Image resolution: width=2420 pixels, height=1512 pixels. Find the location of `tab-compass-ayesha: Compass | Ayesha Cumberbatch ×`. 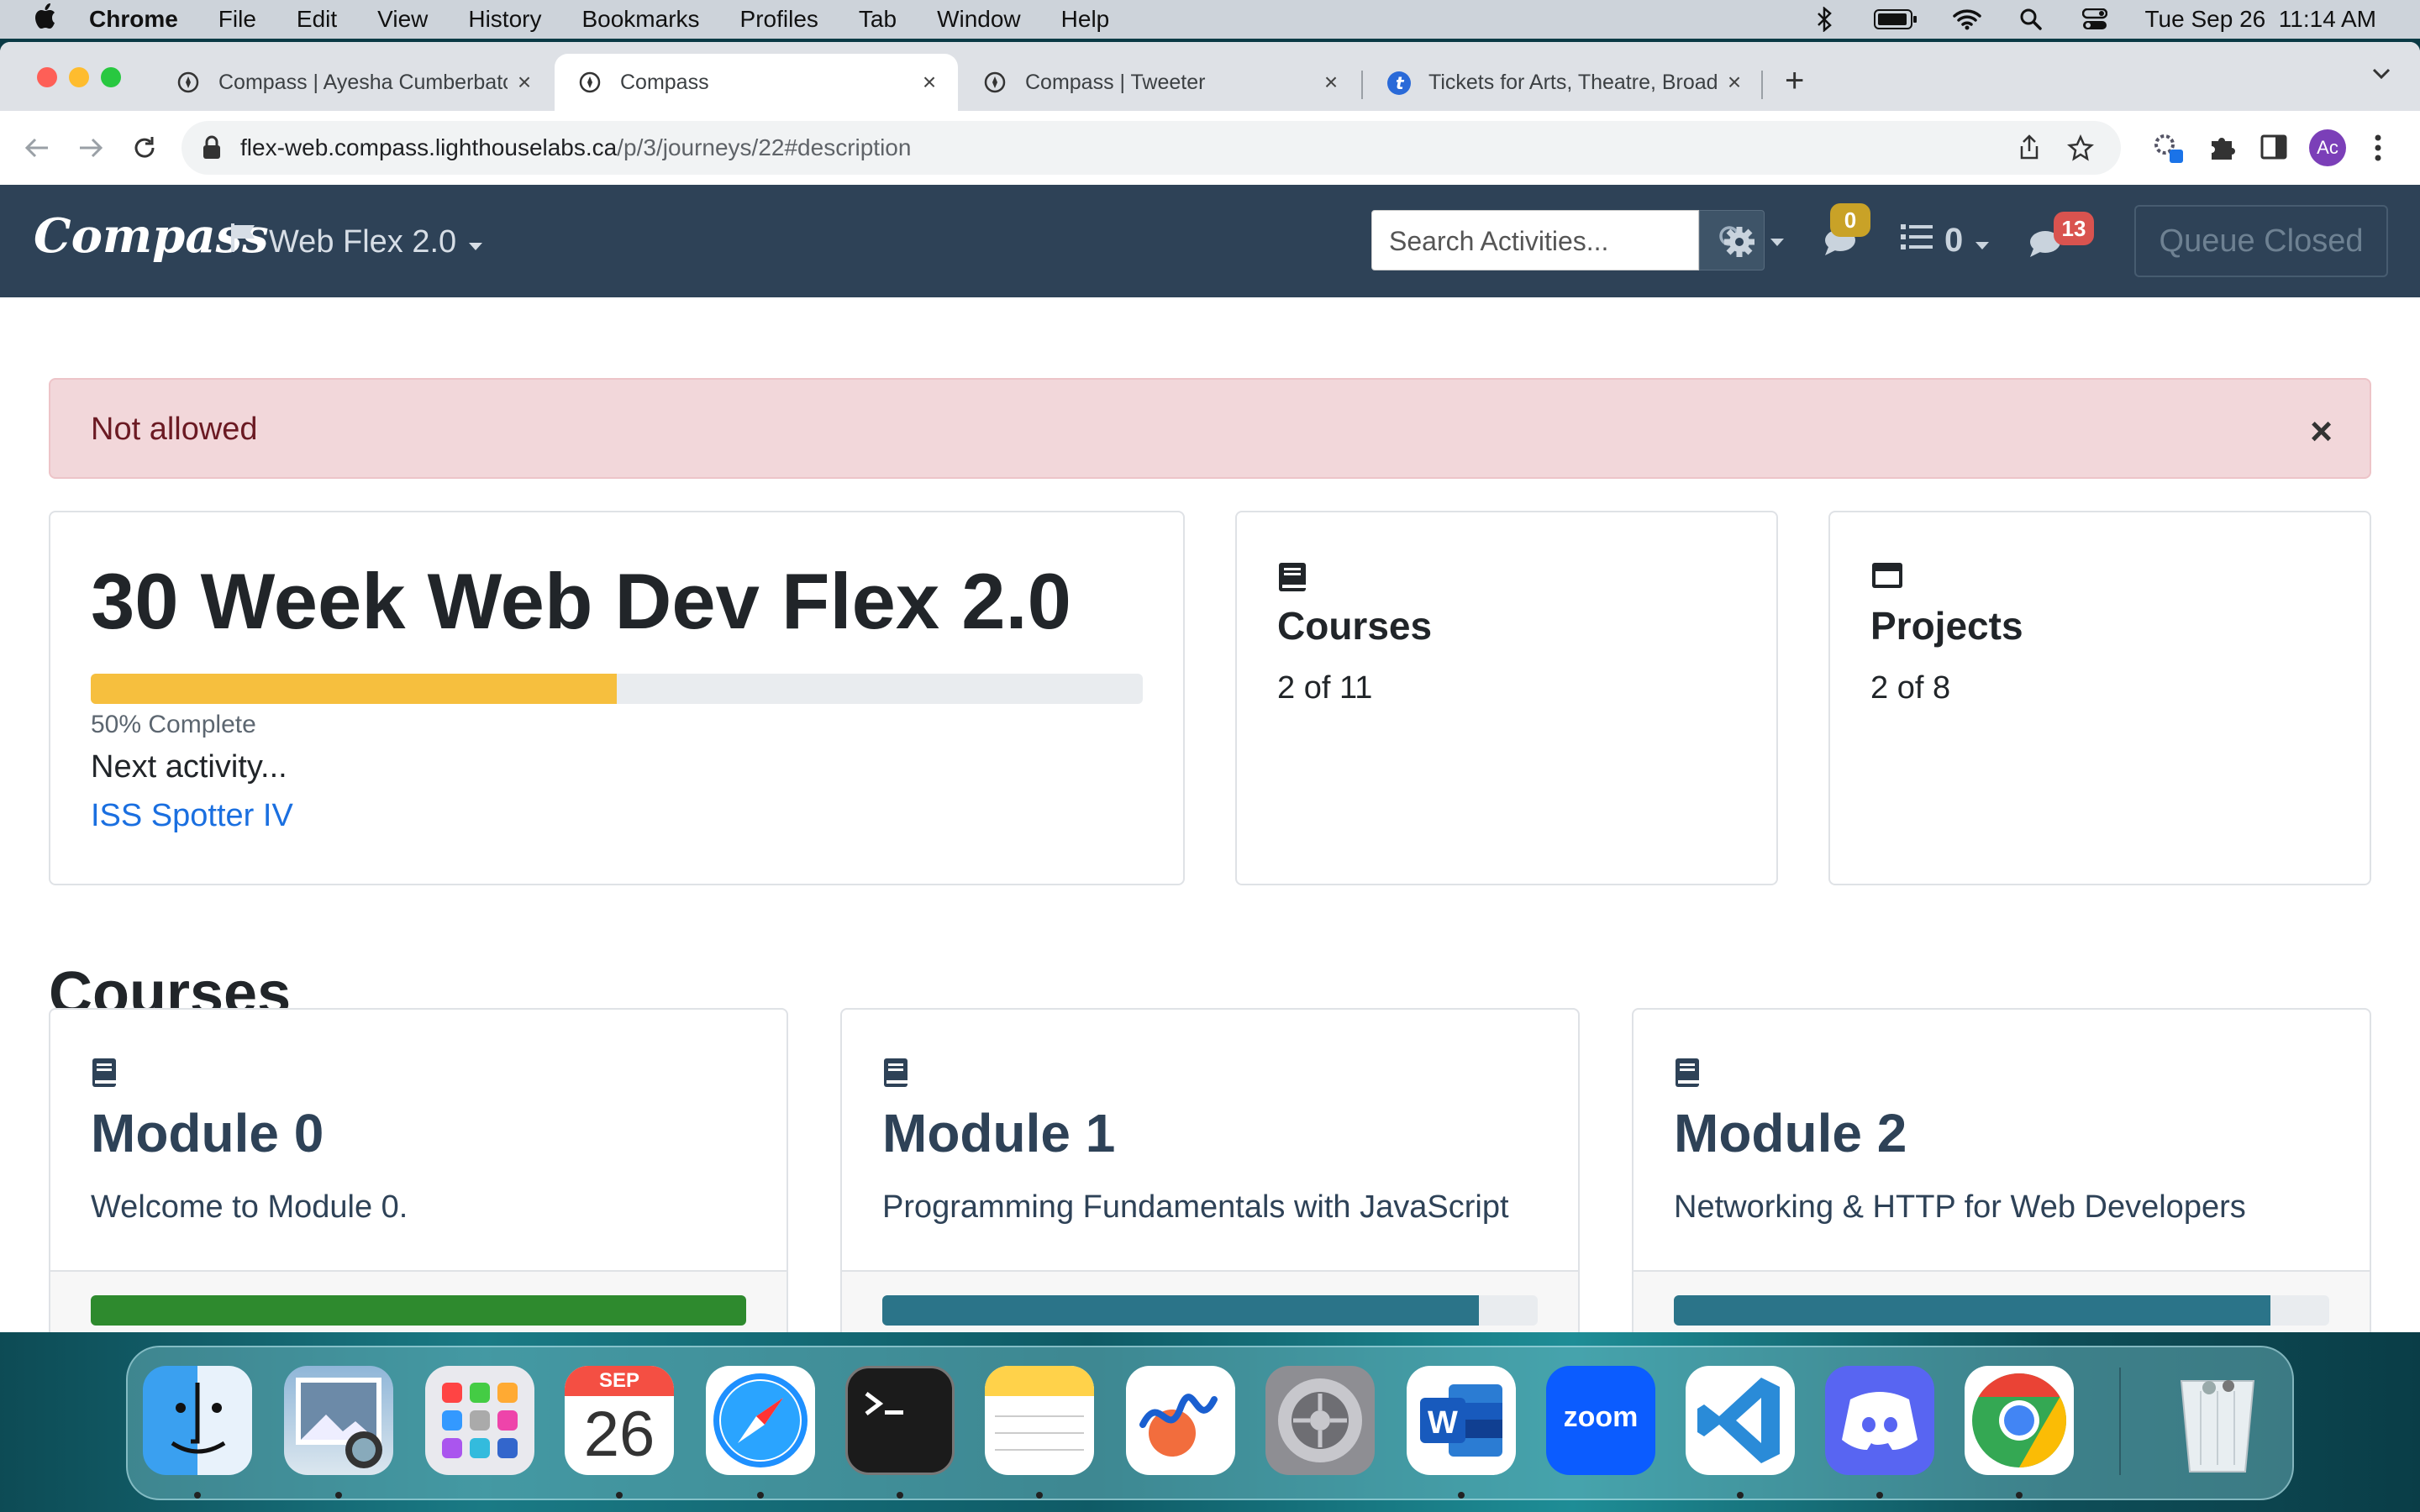

tab-compass-ayesha: Compass | Ayesha Cumberbatch × is located at coordinates (353, 82).